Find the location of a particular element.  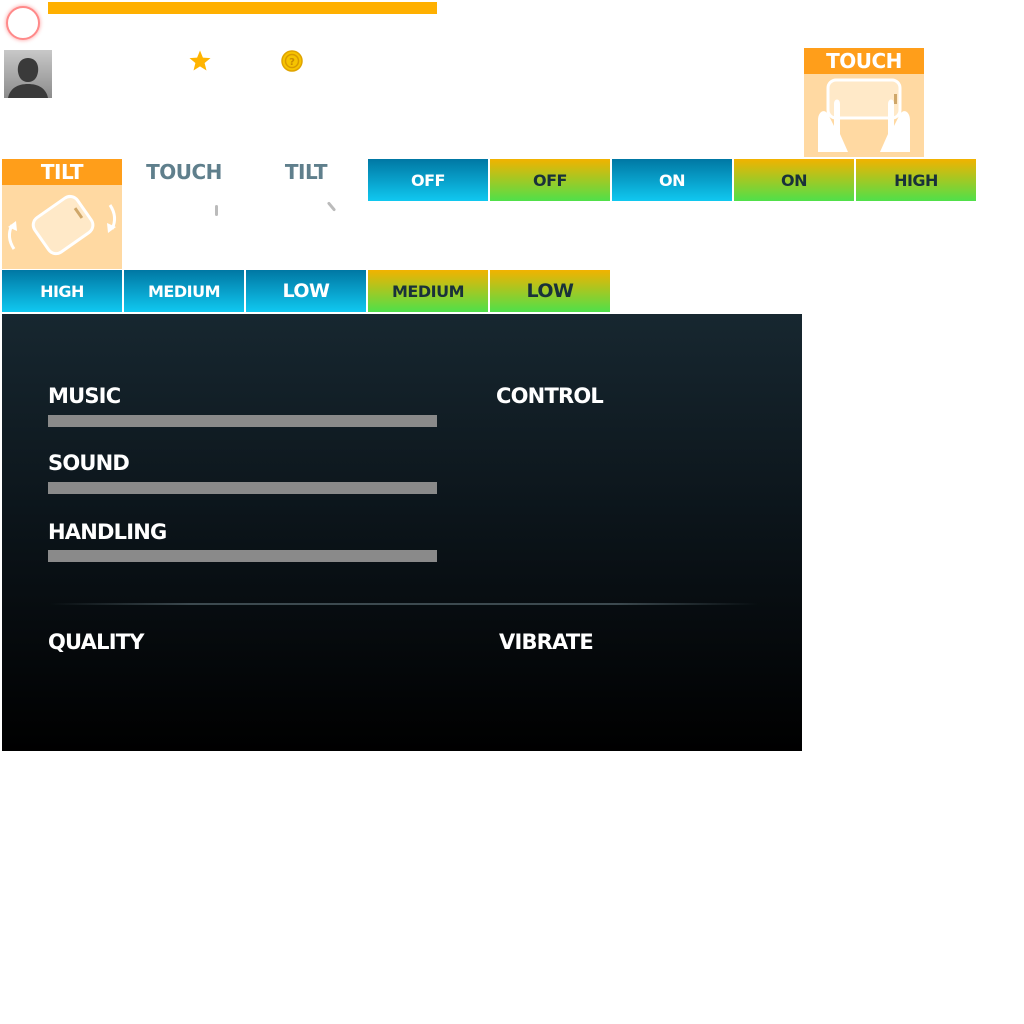

high-button-green: HIGH is located at coordinates (916, 180).